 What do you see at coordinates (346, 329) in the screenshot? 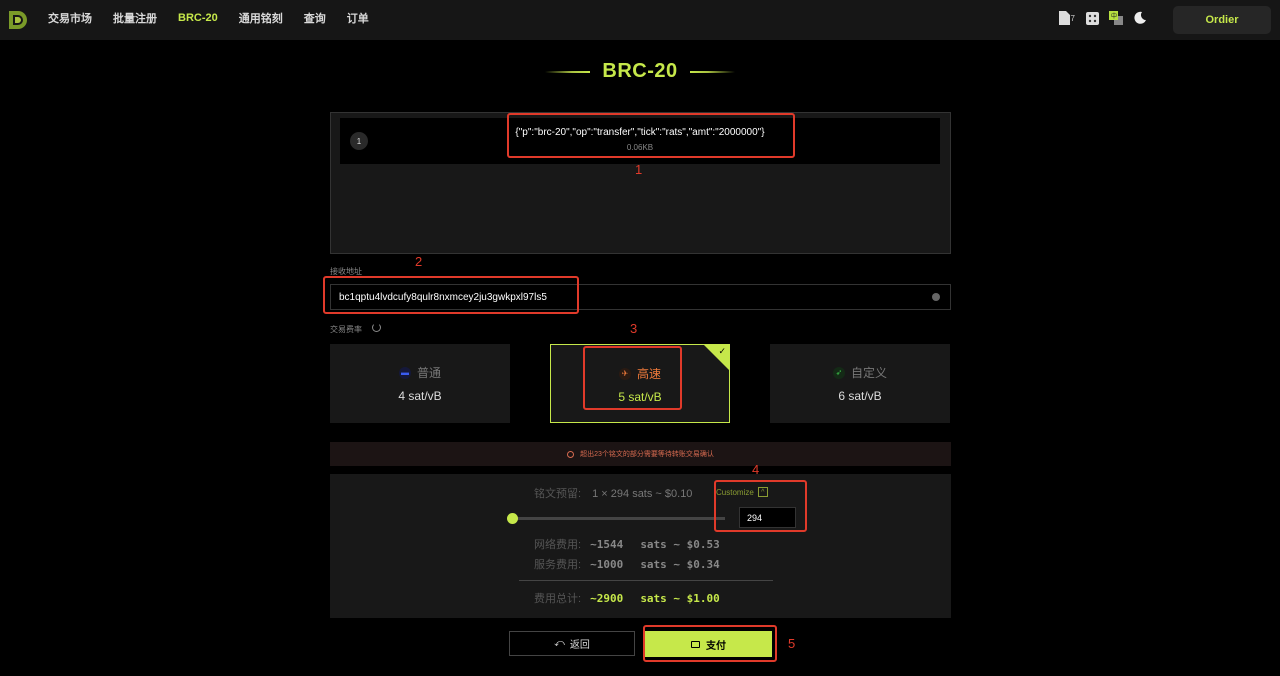
I see `fee-rate-label: 交易费率` at bounding box center [346, 329].